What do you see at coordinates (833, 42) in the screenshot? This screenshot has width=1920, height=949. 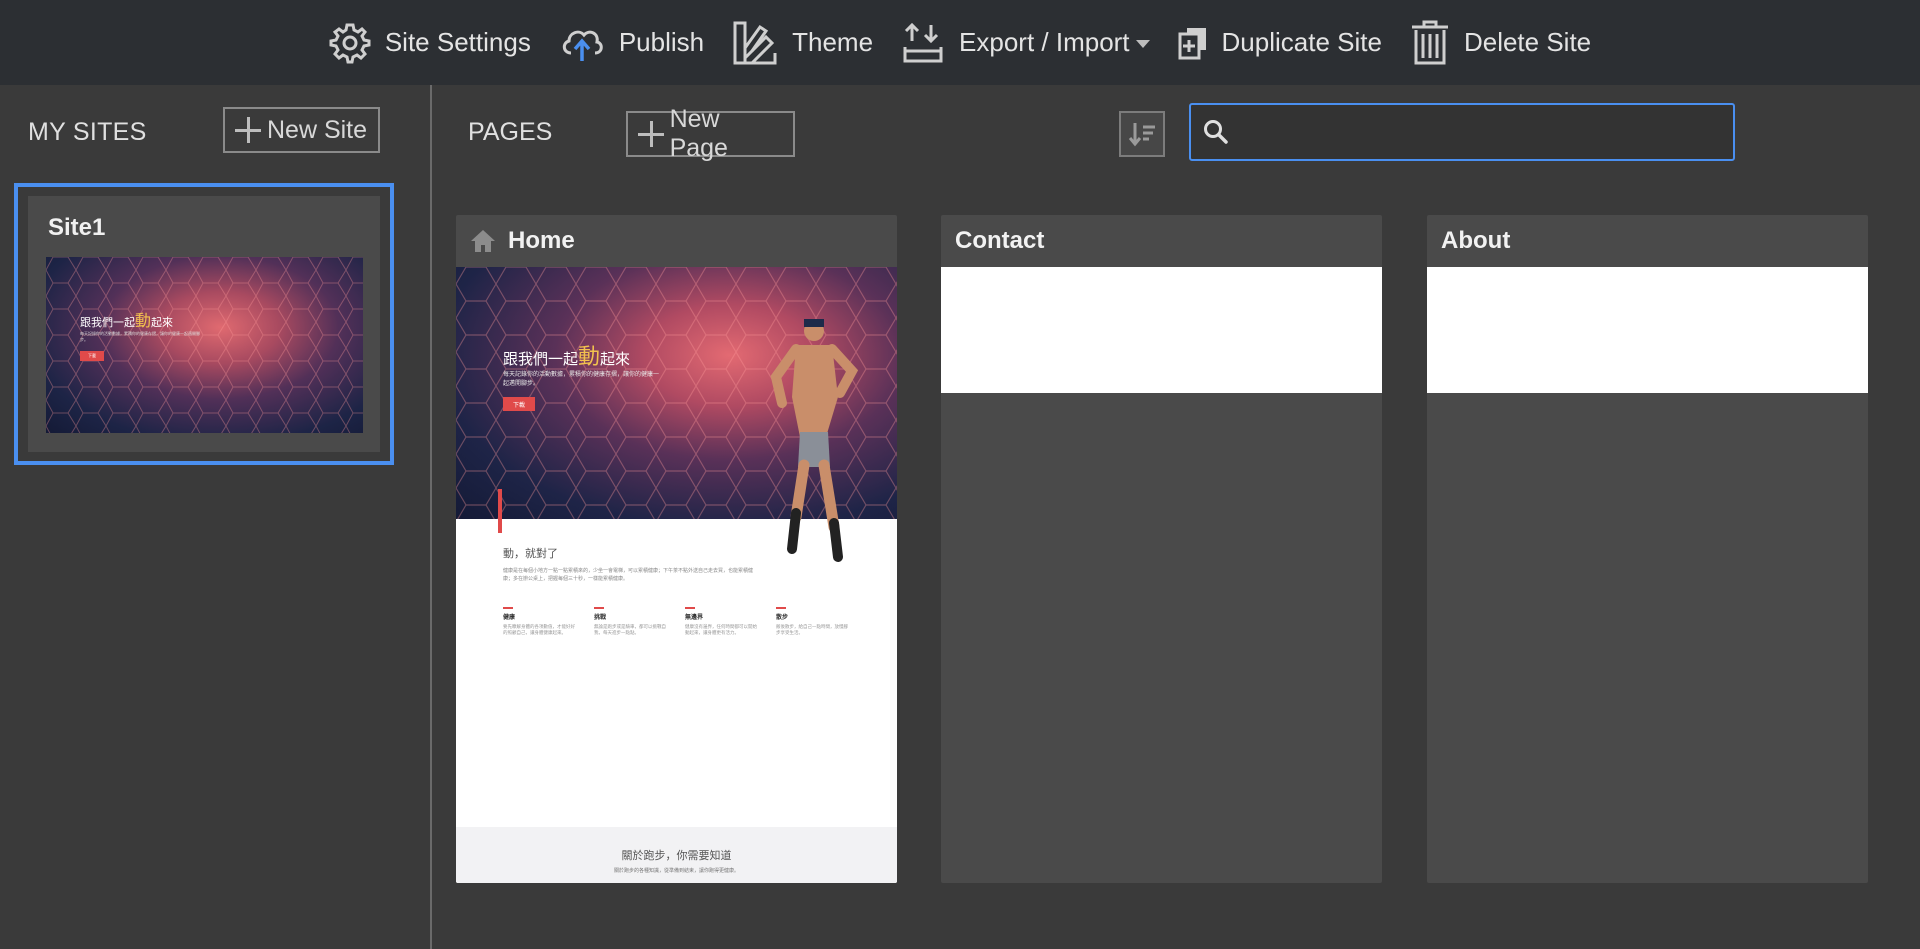 I see `theme-label: Theme` at bounding box center [833, 42].